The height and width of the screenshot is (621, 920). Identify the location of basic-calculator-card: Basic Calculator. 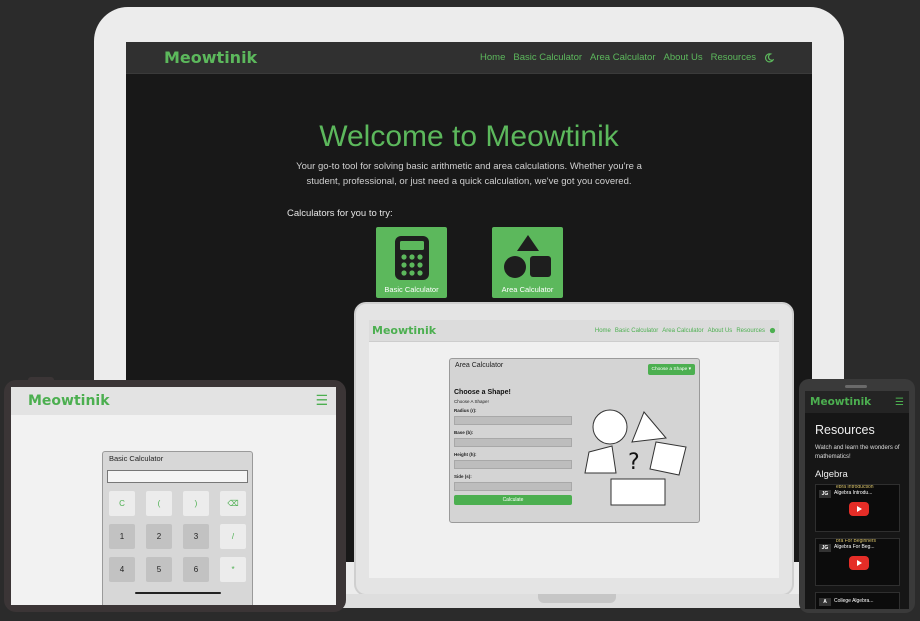
(411, 262).